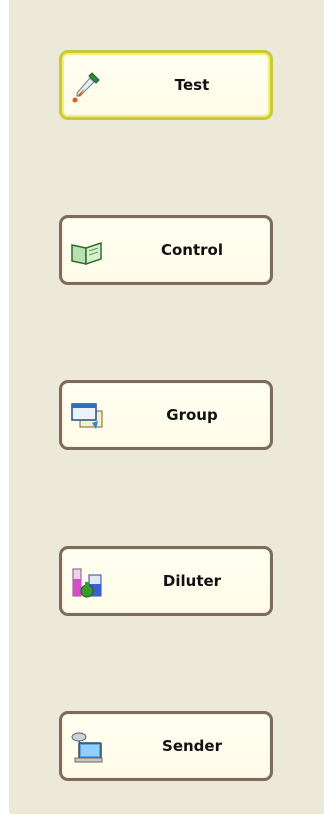  I want to click on control-button: Control, so click(166, 250).